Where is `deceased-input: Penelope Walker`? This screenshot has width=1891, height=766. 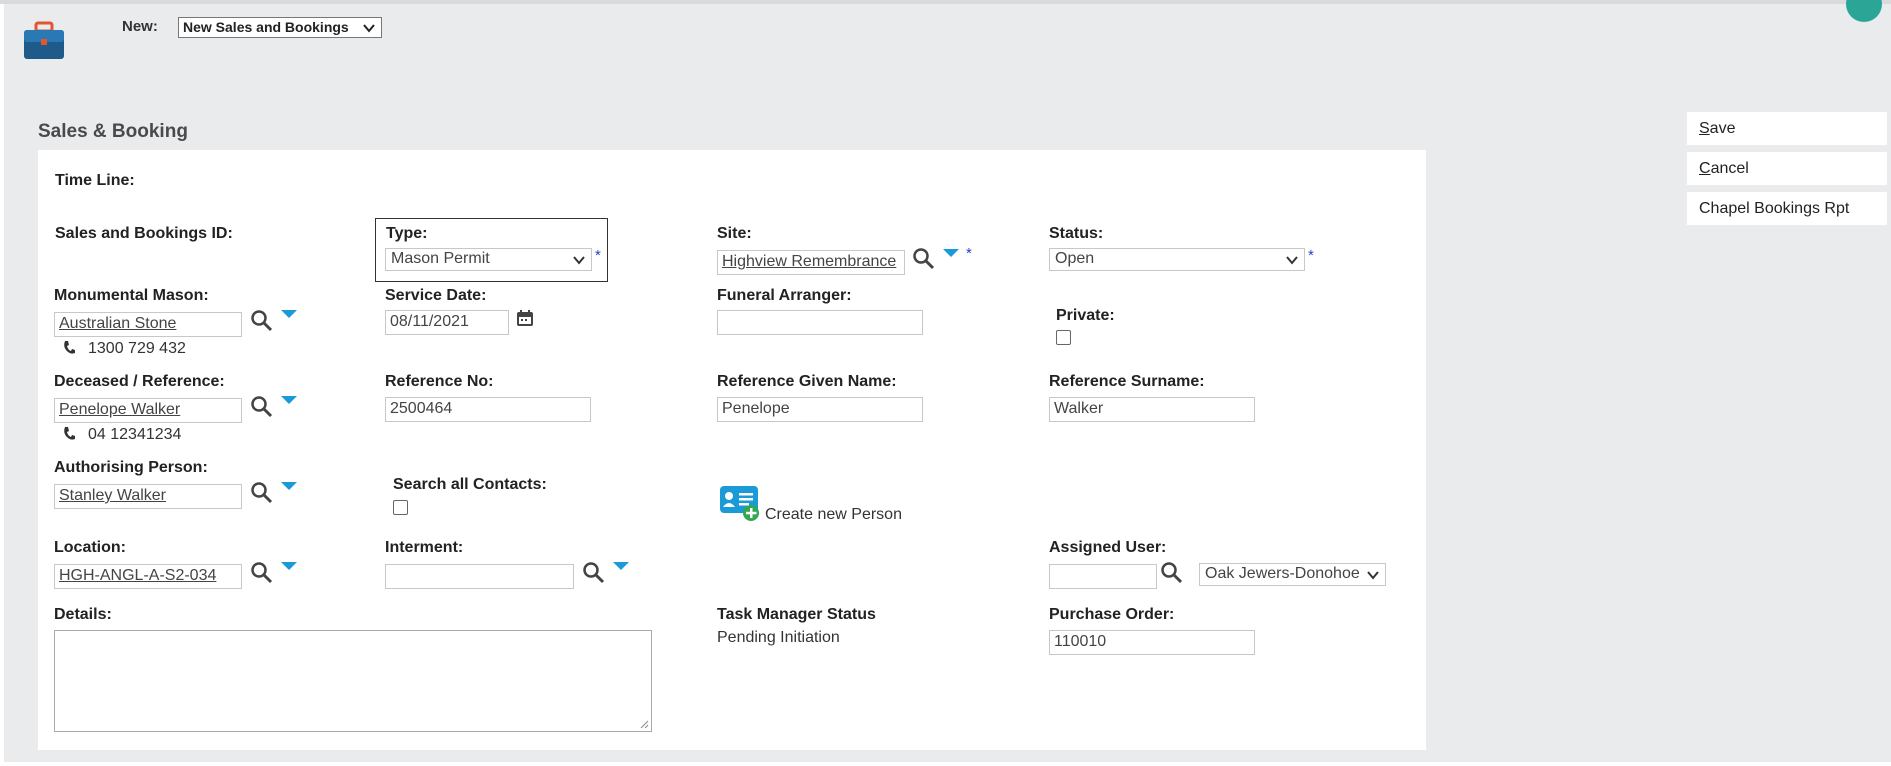 deceased-input: Penelope Walker is located at coordinates (148, 410).